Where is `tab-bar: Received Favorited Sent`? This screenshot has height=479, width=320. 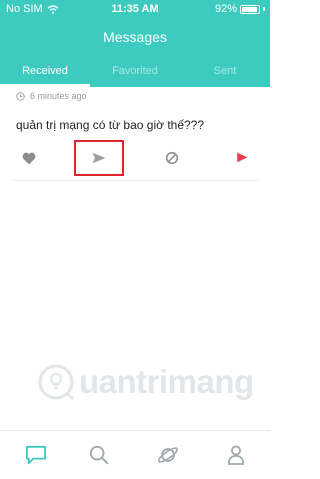
tab-bar: Received Favorited Sent is located at coordinates (135, 72).